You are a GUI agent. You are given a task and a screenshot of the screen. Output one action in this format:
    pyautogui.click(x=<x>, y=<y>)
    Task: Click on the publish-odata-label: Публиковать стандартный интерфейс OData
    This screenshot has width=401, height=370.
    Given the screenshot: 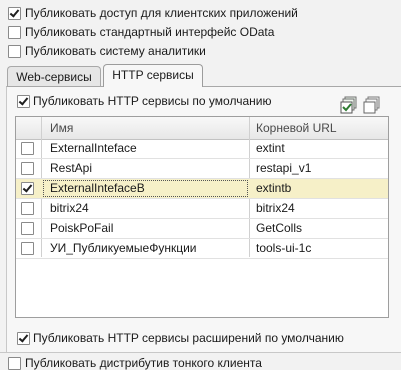 What is the action you would take?
    pyautogui.click(x=150, y=32)
    